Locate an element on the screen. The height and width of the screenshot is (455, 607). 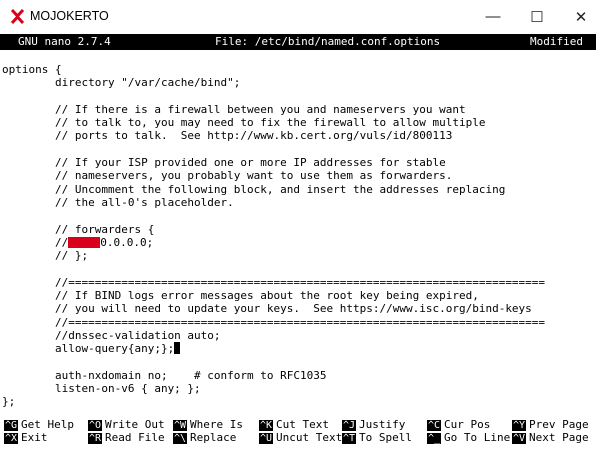
minimize-button: — is located at coordinates (493, 16).